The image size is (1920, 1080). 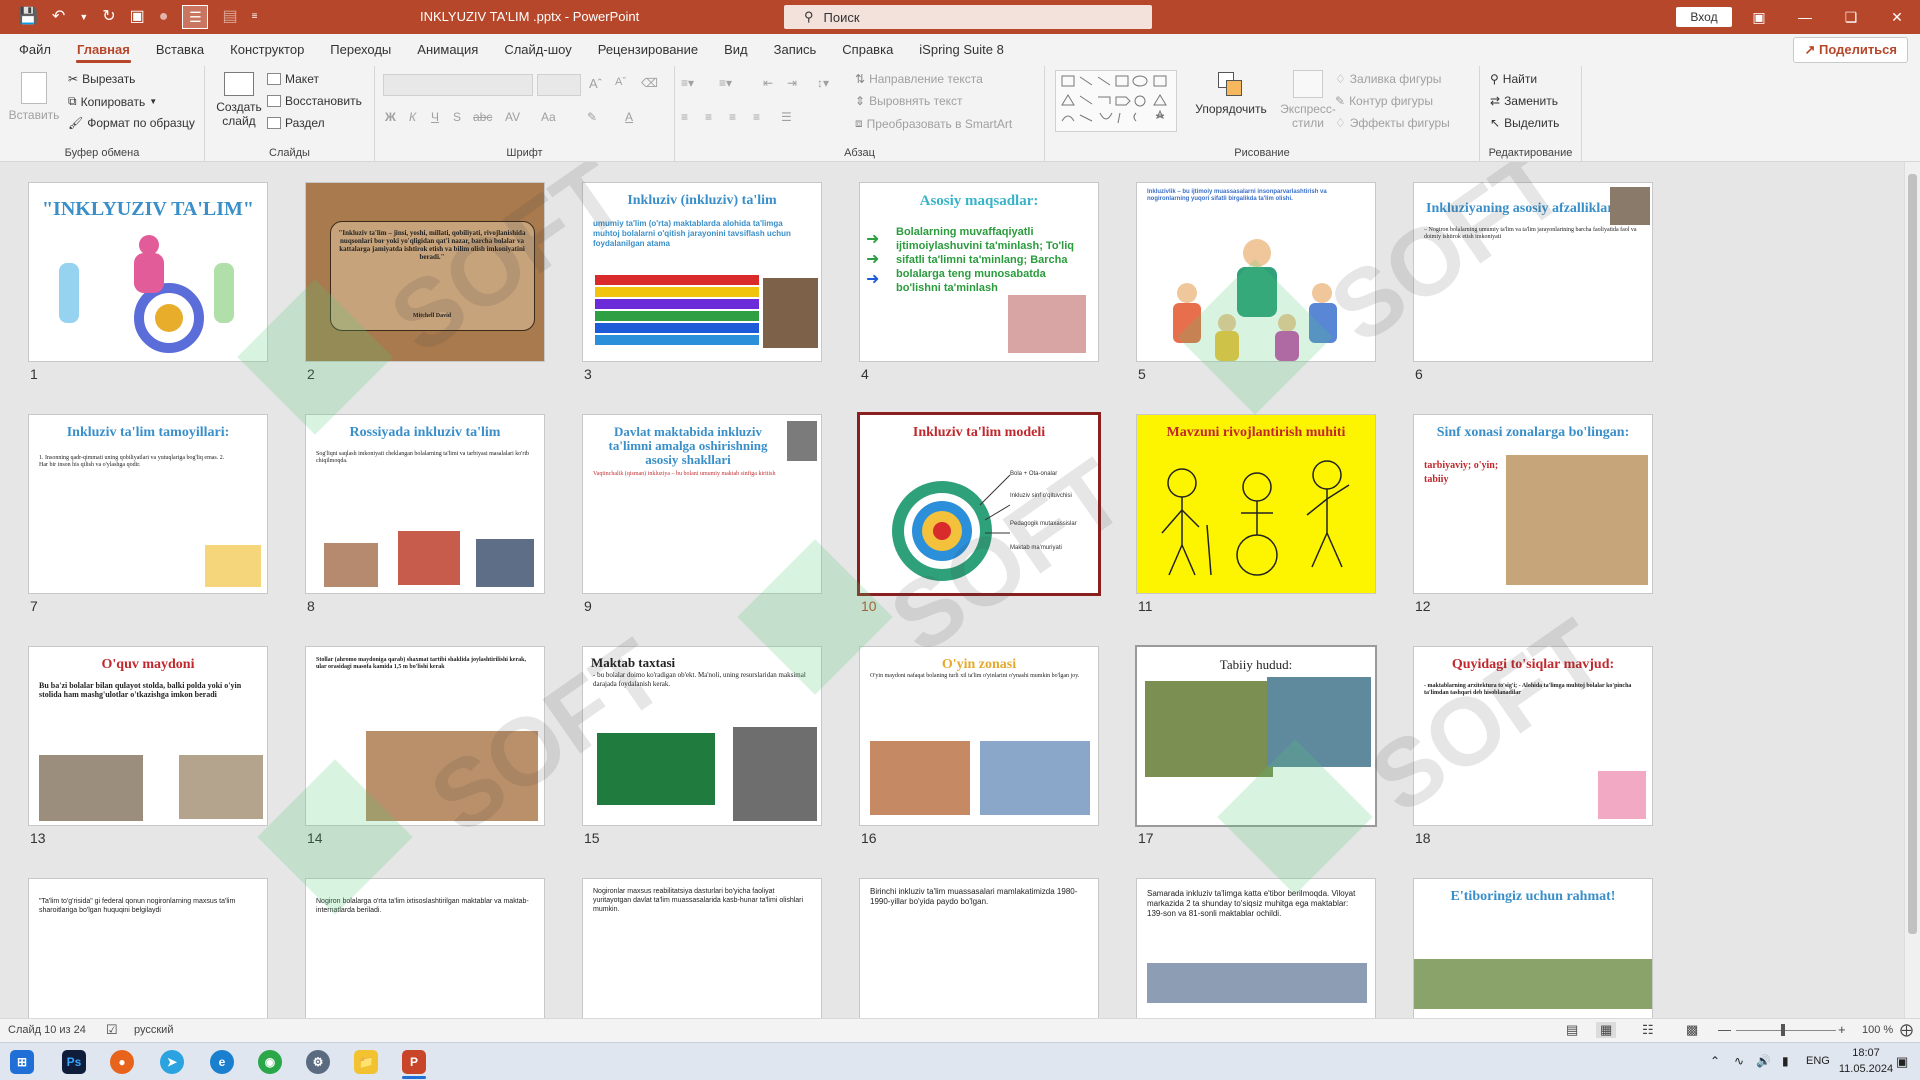 What do you see at coordinates (592, 117) in the screenshot?
I see `highlight-icon: ✎` at bounding box center [592, 117].